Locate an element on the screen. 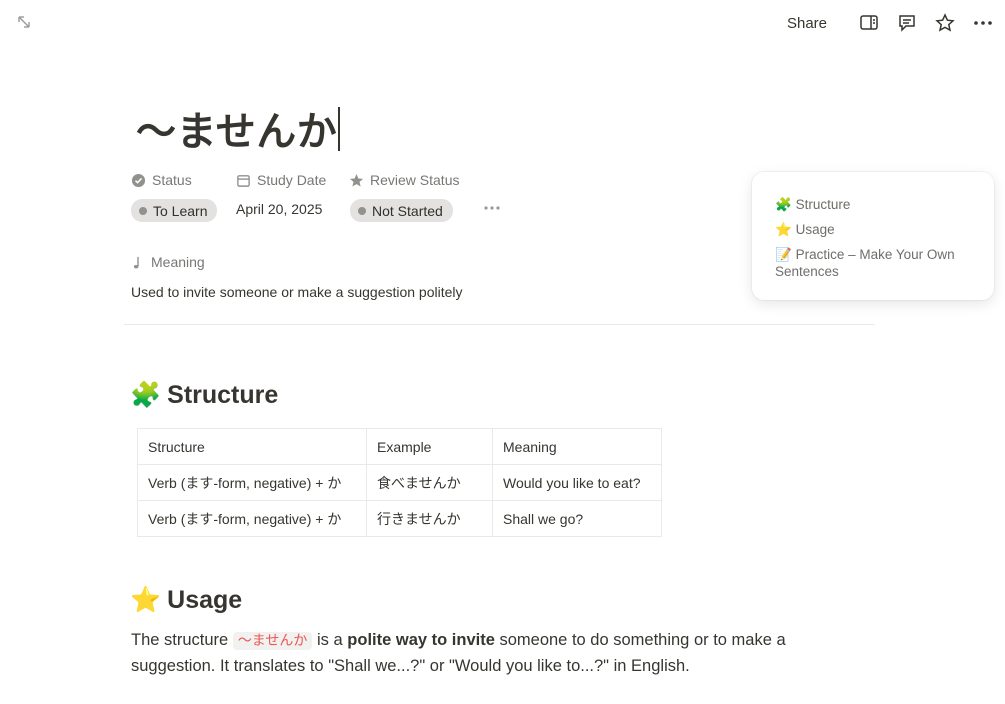 Image resolution: width=1005 pixels, height=704 pixels. toc-item-usage: ⭐ Usage is located at coordinates (805, 229).